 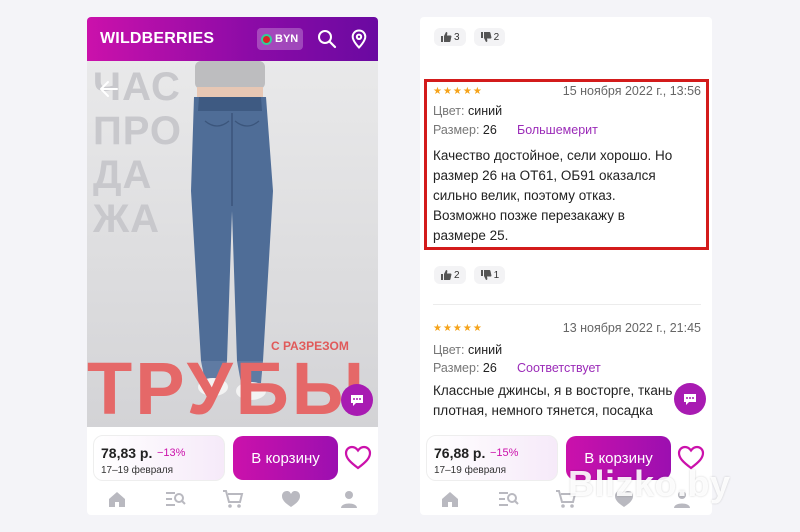 What do you see at coordinates (285, 458) in the screenshot?
I see `add-to-cart-button: В корзину` at bounding box center [285, 458].